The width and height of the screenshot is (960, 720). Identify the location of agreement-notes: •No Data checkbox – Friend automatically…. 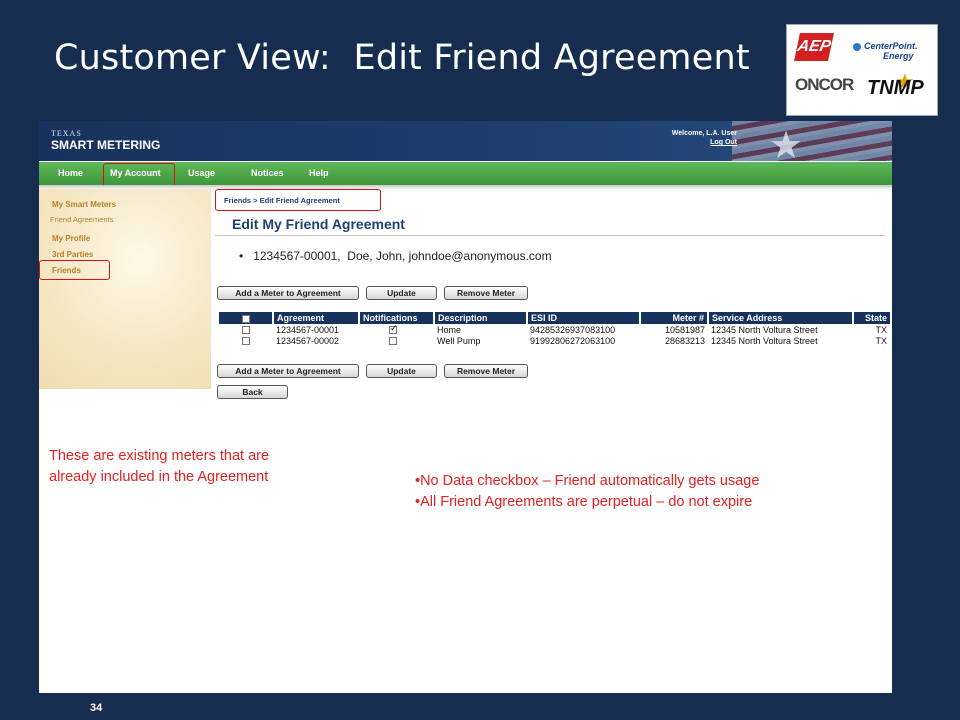
(650, 492).